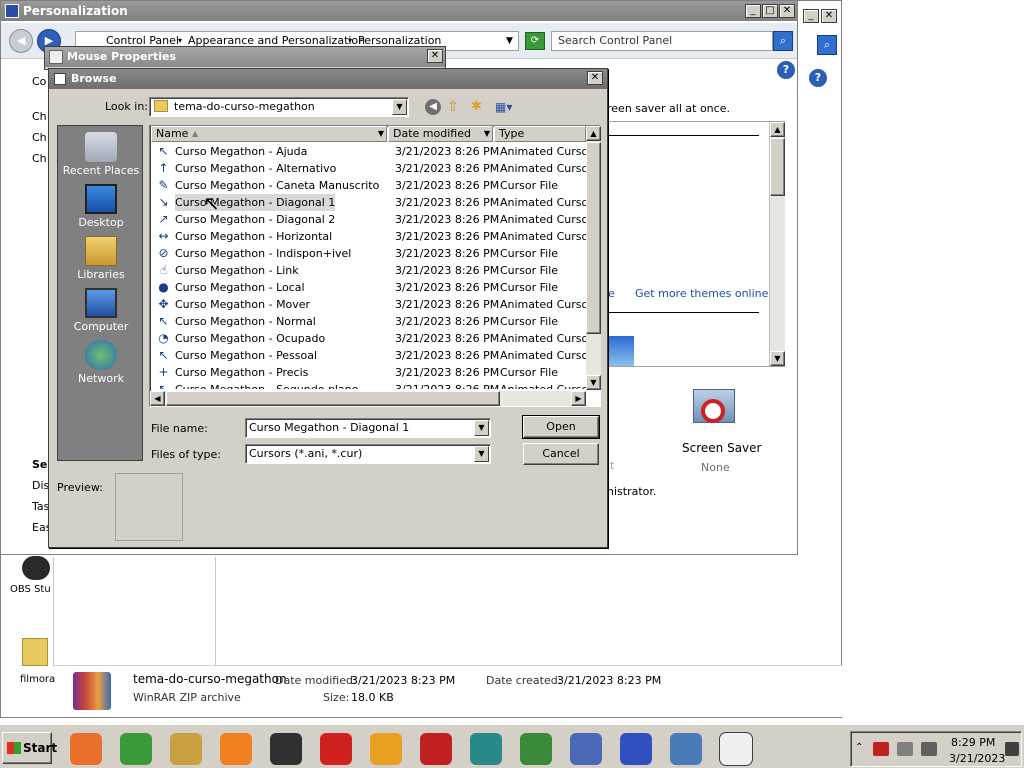  I want to click on up-folder-icon: ⇧, so click(456, 107).